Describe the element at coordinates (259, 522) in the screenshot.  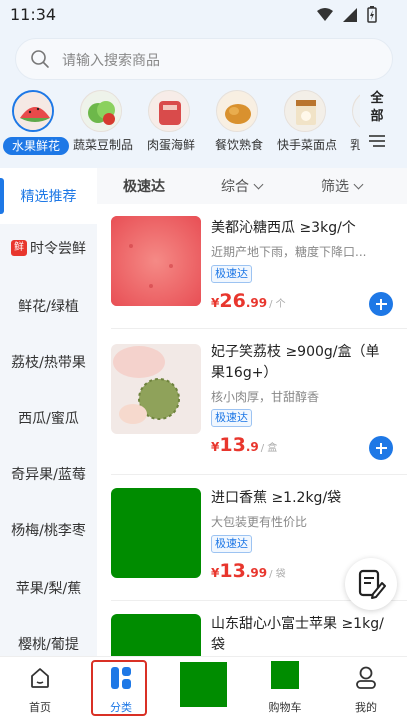
I see `product-subtitle: 大包装更有性价比` at that location.